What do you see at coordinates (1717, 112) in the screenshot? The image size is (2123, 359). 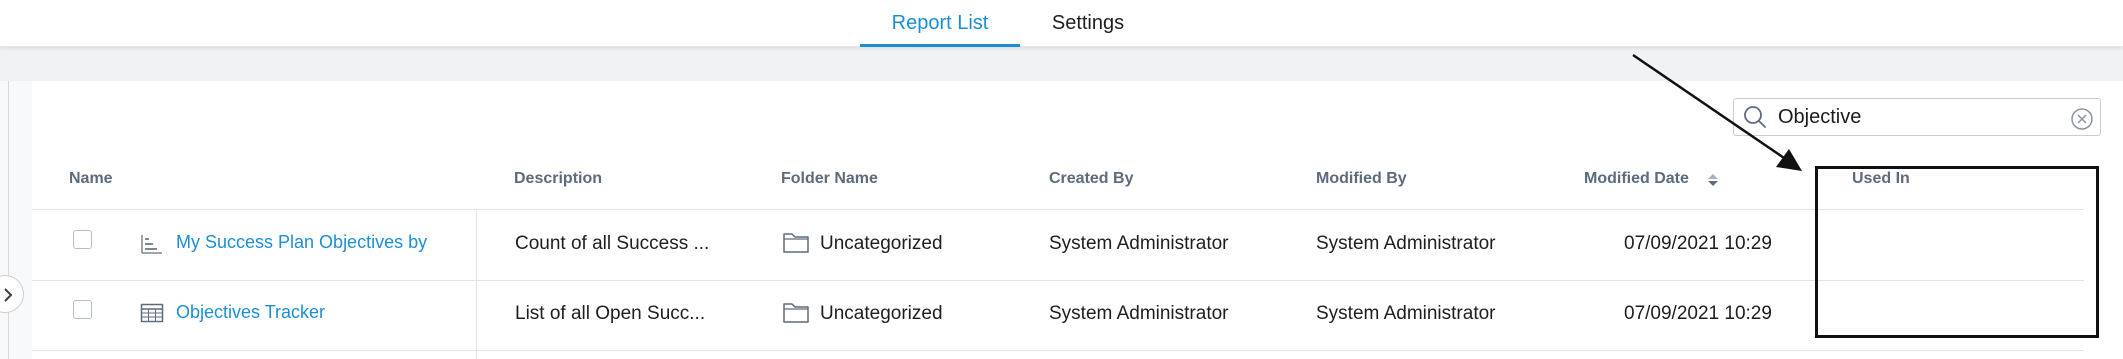 I see `annotation-arrow-icon` at bounding box center [1717, 112].